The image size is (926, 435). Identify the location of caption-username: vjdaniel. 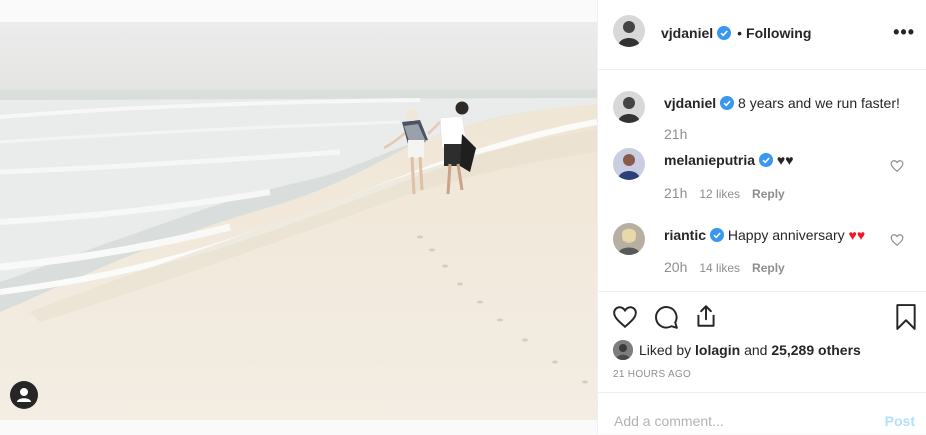
(690, 103).